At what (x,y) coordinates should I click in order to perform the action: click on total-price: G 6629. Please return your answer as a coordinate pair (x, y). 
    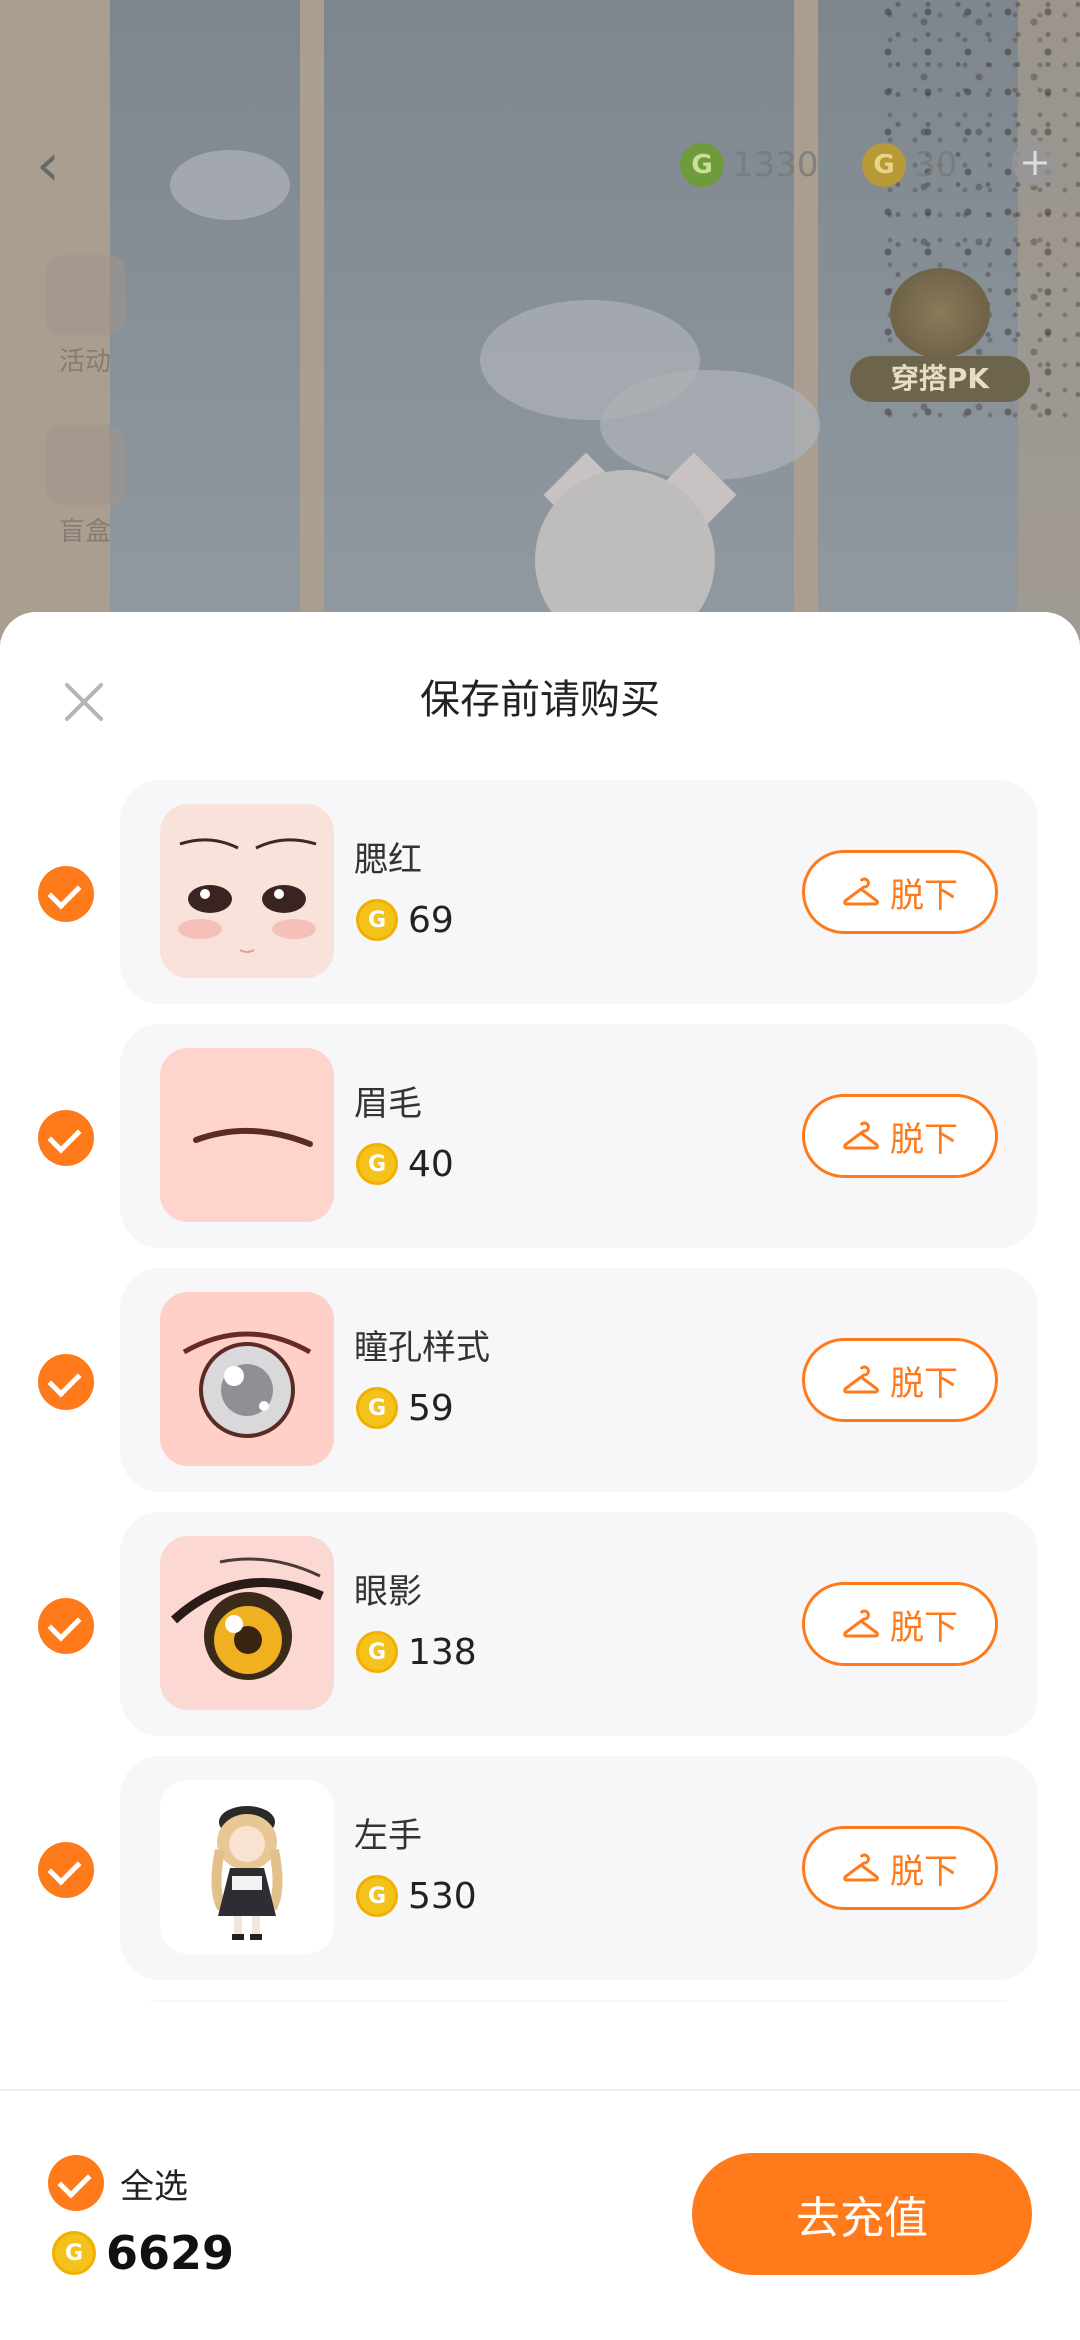
    Looking at the image, I should click on (143, 2253).